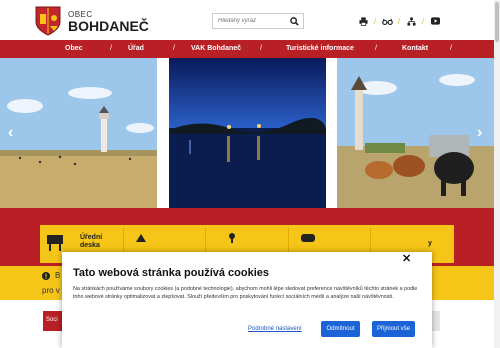  What do you see at coordinates (340, 329) in the screenshot?
I see `cookie-reject-button: Odmítnout` at bounding box center [340, 329].